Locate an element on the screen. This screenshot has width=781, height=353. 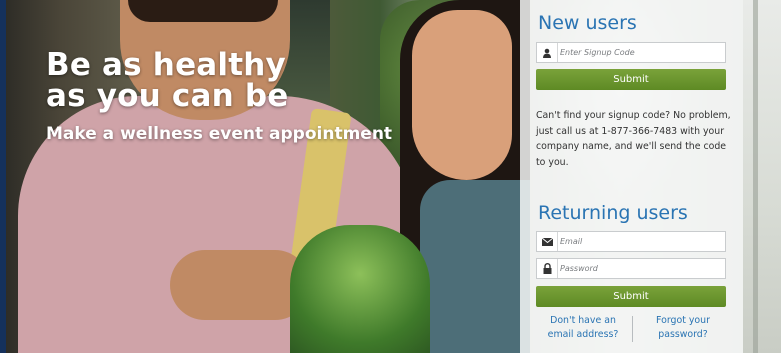
left-edge-bar is located at coordinates (3, 176).